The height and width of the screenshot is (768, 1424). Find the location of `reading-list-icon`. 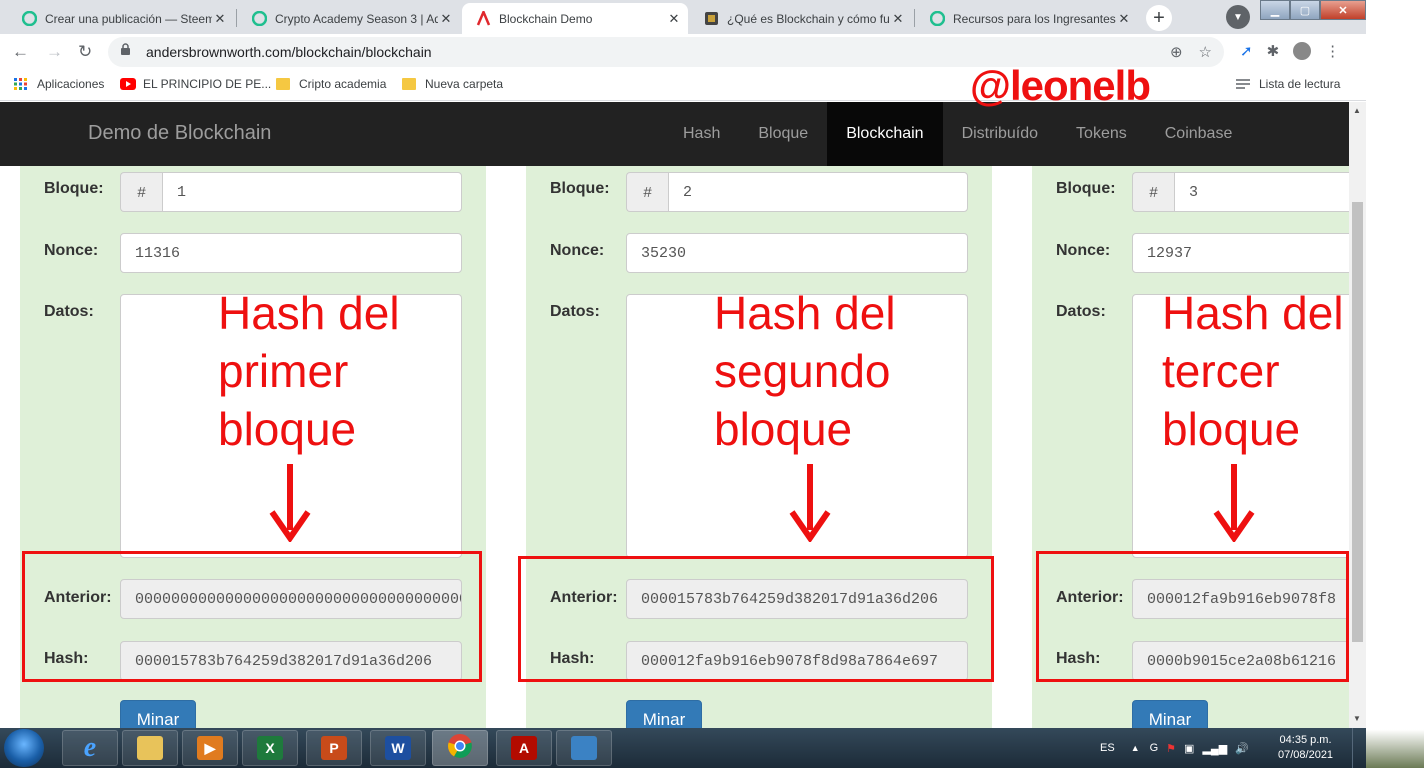

reading-list-icon is located at coordinates (1243, 84).